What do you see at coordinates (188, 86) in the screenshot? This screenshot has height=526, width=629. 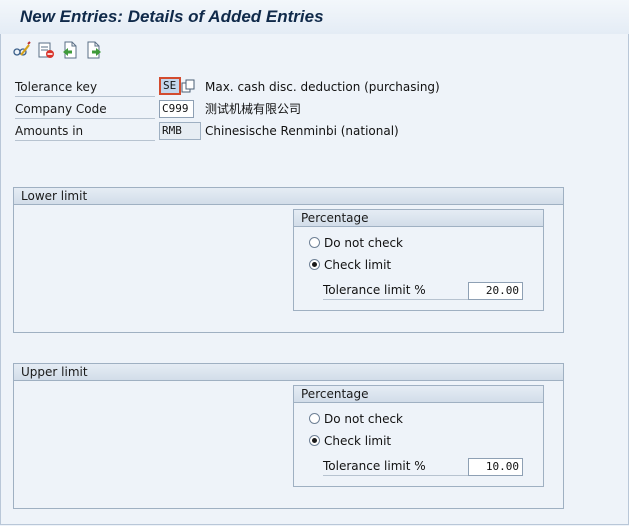 I see `copy-icon` at bounding box center [188, 86].